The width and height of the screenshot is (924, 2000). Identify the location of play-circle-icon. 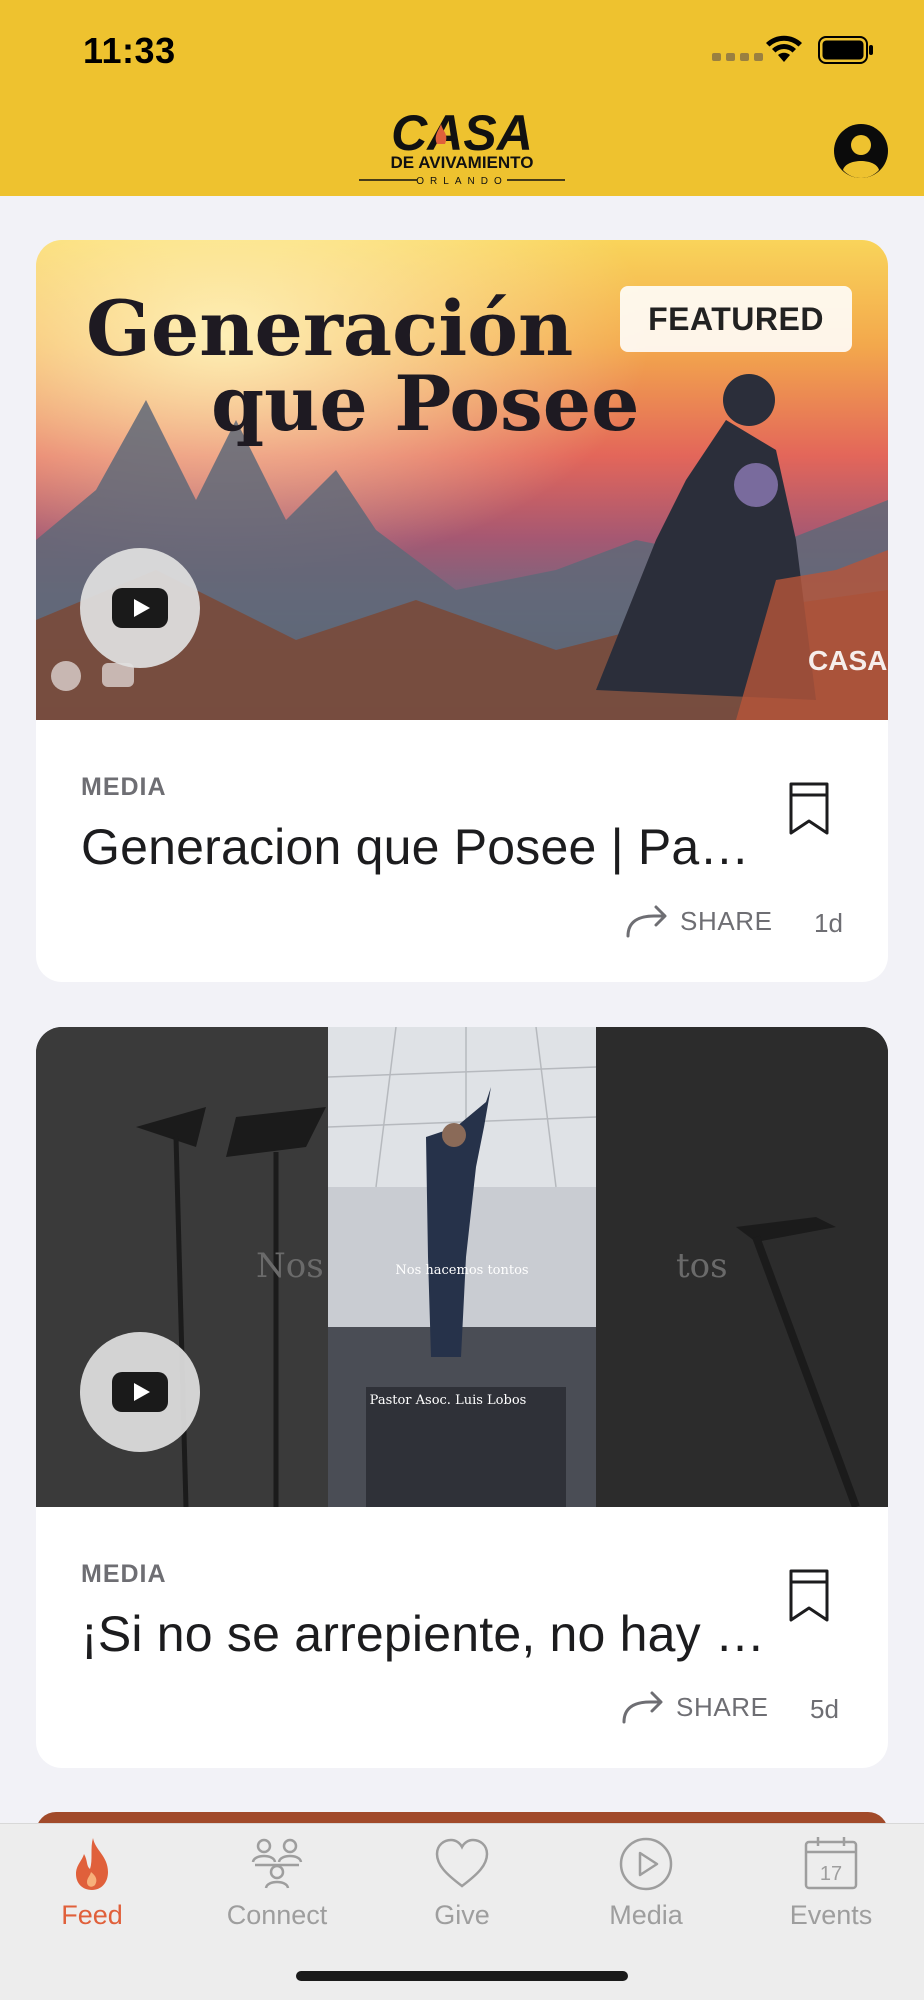
(646, 1864).